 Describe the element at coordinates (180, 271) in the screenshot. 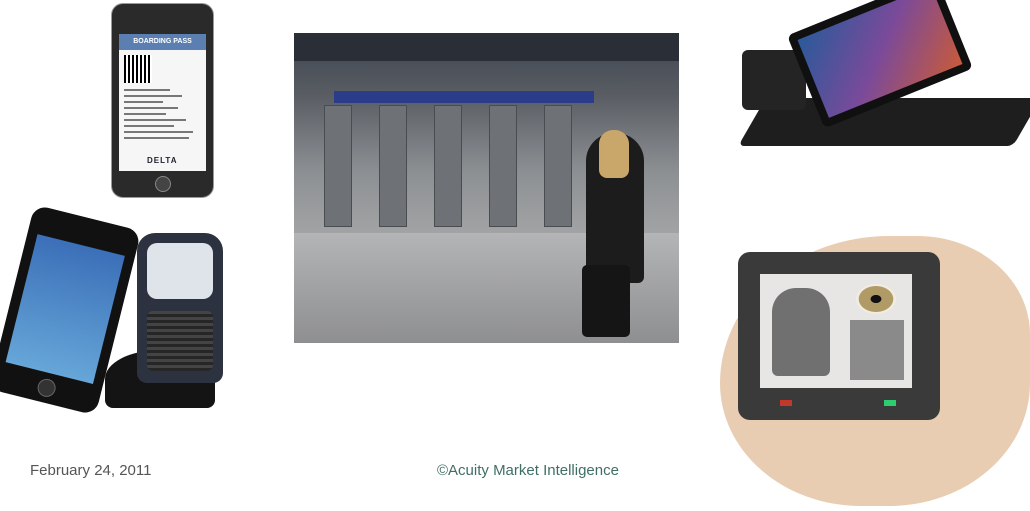

I see `card-logos` at that location.